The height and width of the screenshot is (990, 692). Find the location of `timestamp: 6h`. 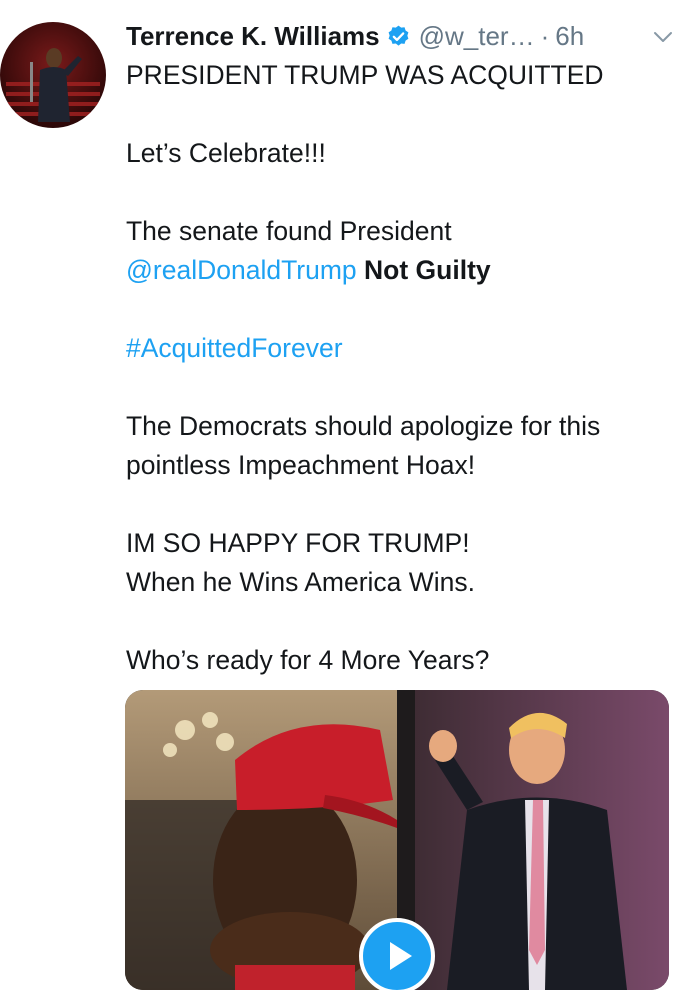

timestamp: 6h is located at coordinates (569, 36).